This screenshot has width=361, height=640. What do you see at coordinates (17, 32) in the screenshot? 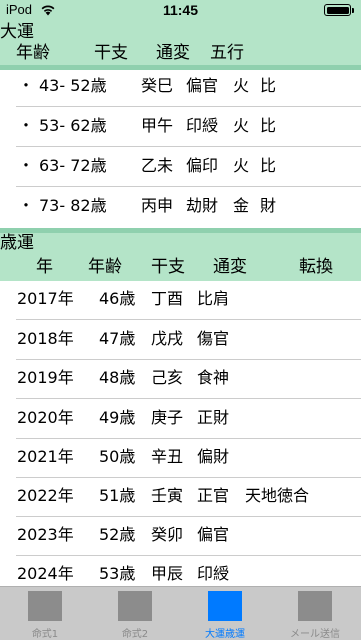
I see `taiun-title: 大運` at bounding box center [17, 32].